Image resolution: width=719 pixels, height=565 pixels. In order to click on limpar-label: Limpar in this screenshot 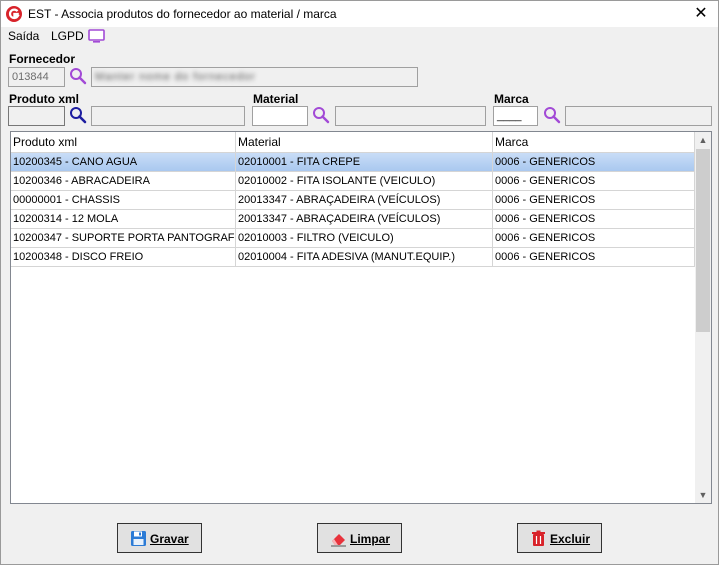, I will do `click(370, 539)`.